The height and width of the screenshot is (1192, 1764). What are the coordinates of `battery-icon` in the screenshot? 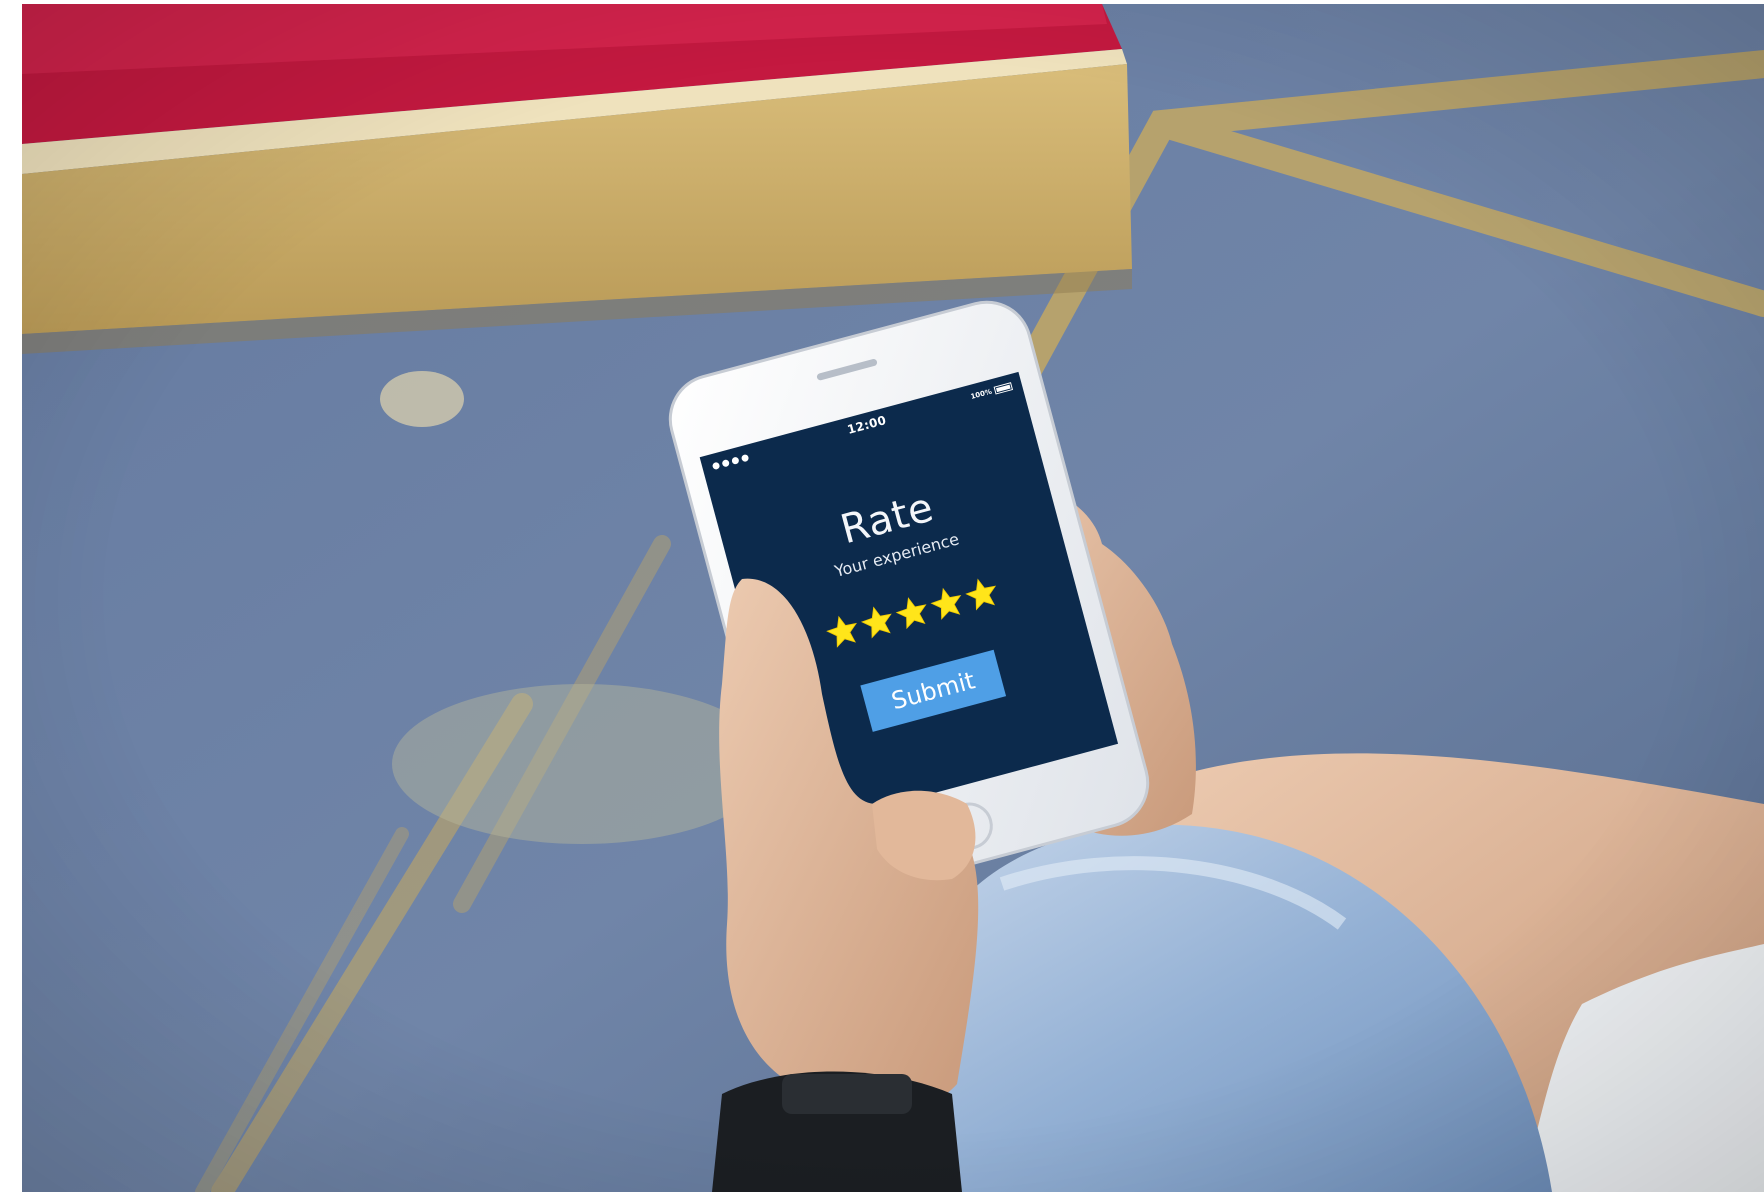 It's located at (1003, 388).